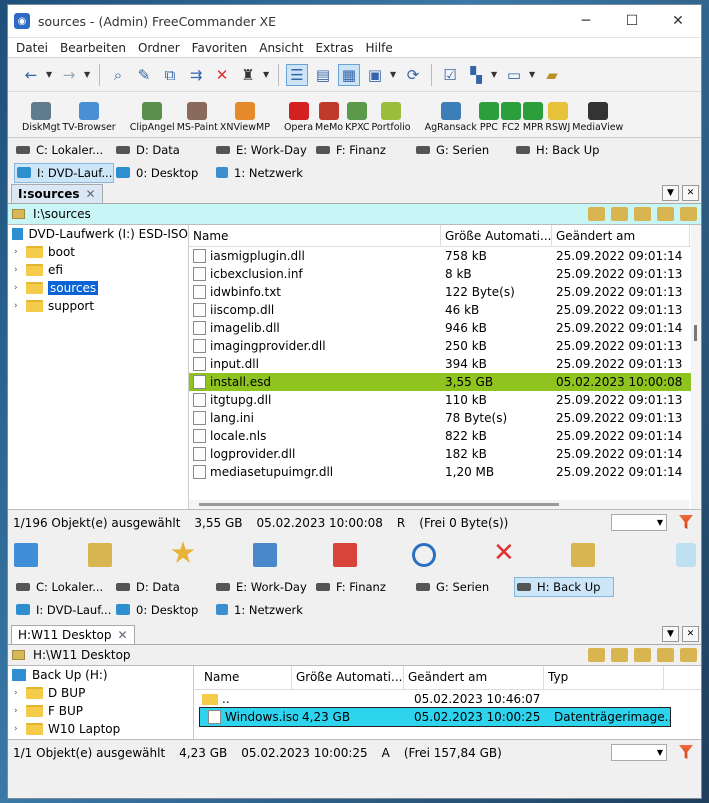 Image resolution: width=709 pixels, height=803 pixels. Describe the element at coordinates (445, 328) in the screenshot. I see `table-row: imagelib.dll 946 kB 25.09.2022 09:01:14` at that location.